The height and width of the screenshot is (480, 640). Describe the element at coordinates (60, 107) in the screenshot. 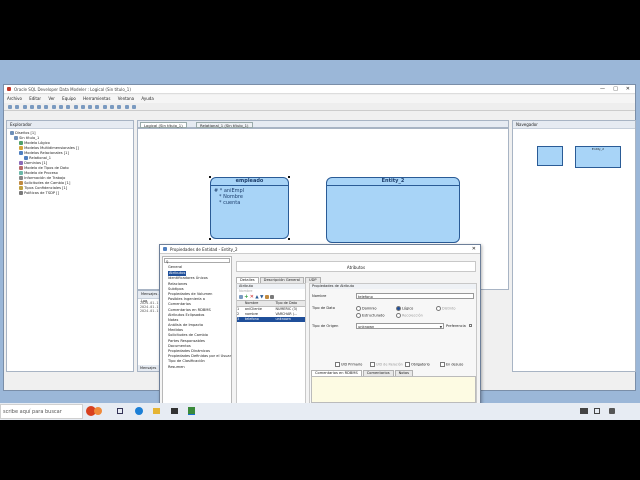

I see `paste-icon` at that location.